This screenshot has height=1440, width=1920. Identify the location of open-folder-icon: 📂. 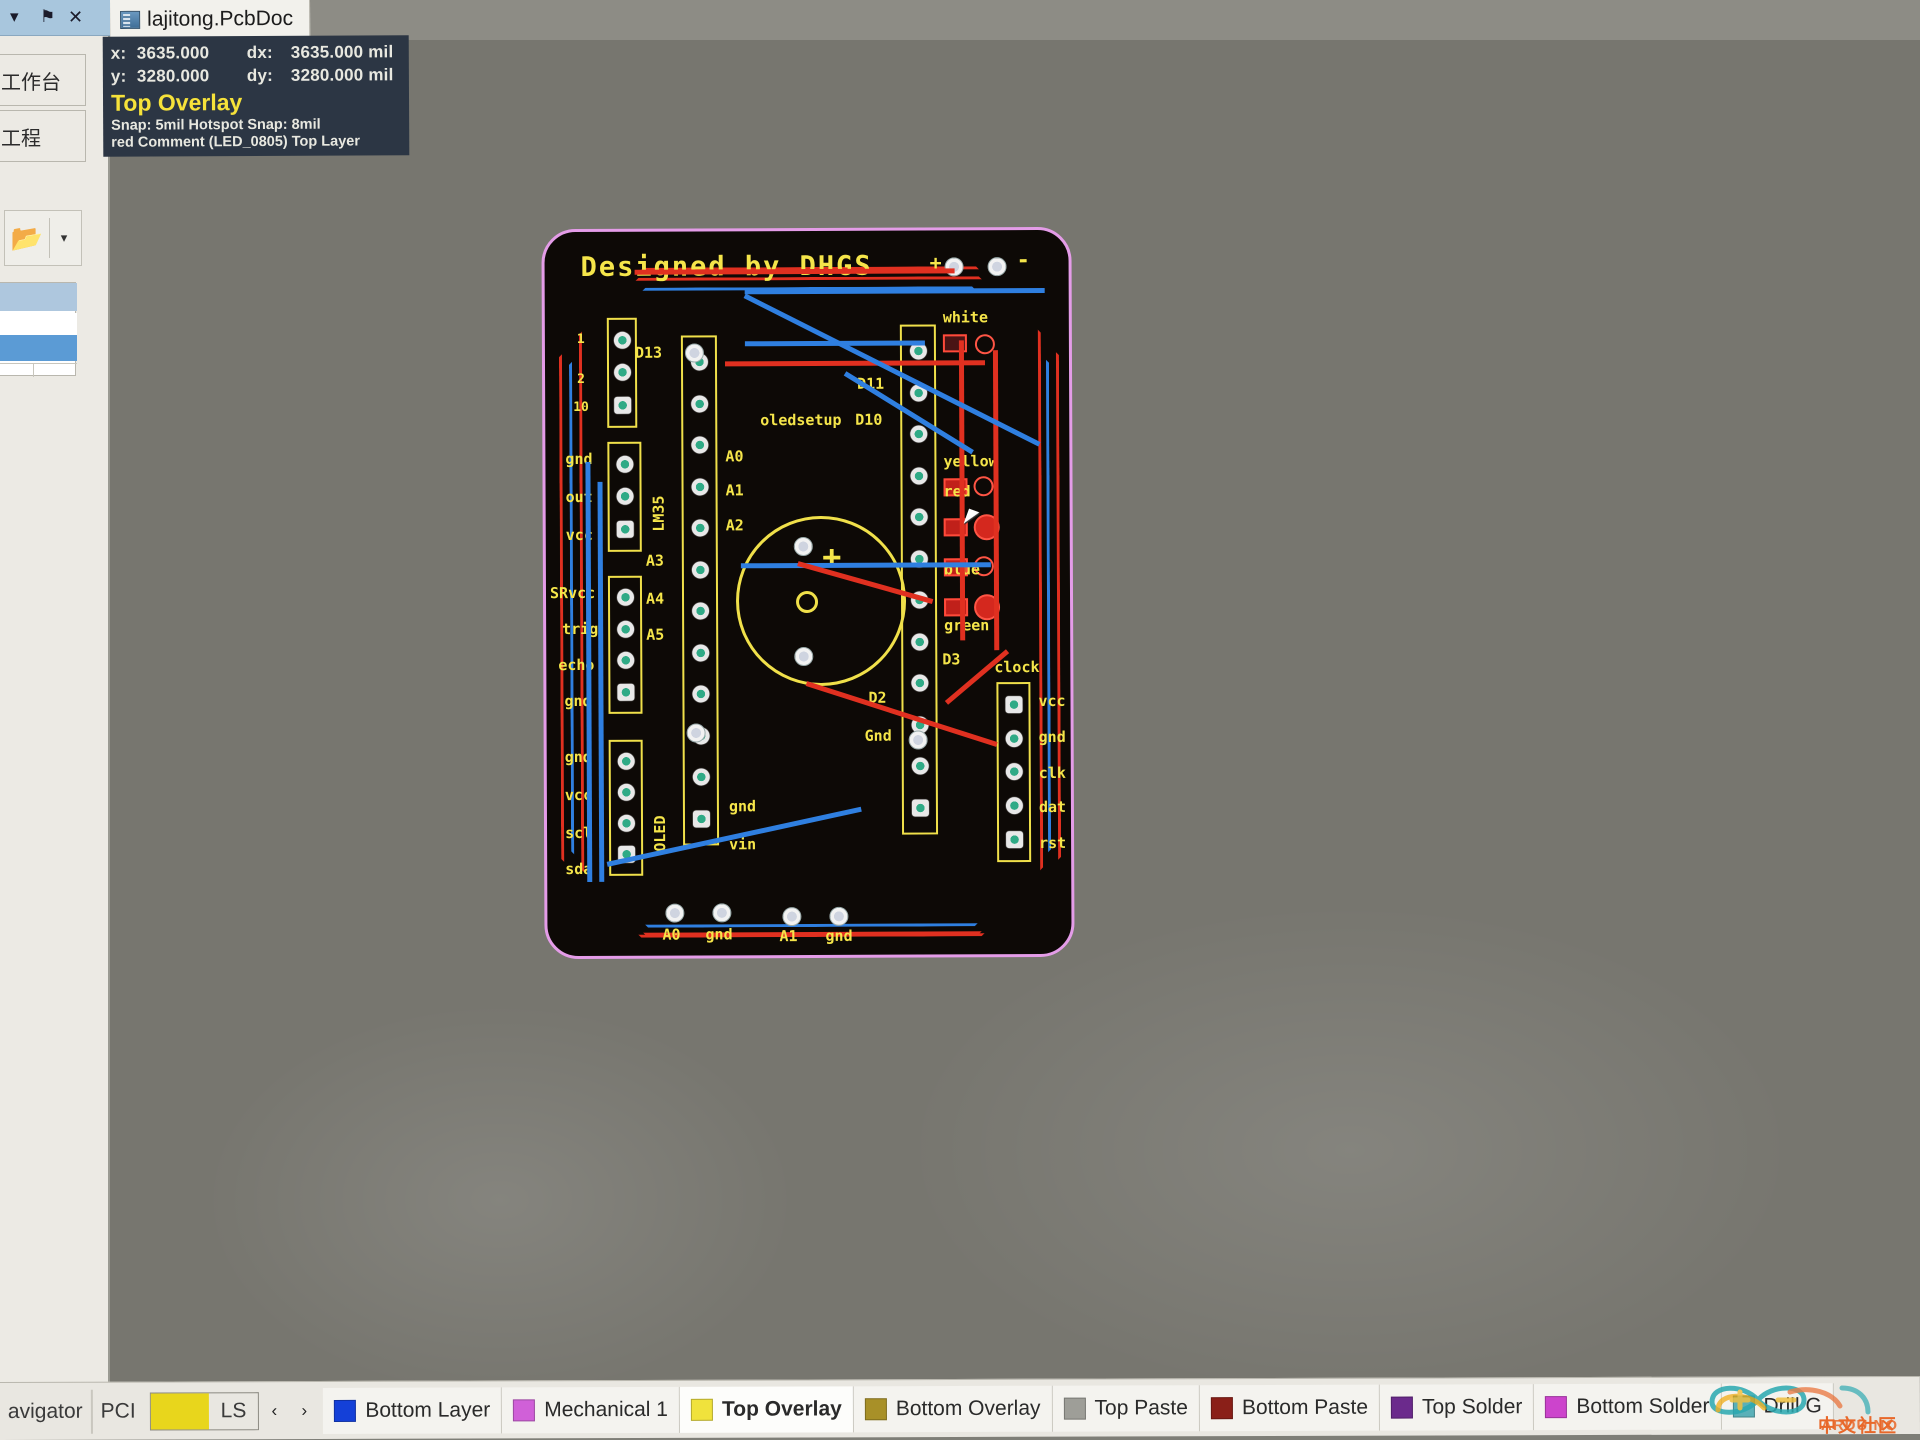
(27, 238).